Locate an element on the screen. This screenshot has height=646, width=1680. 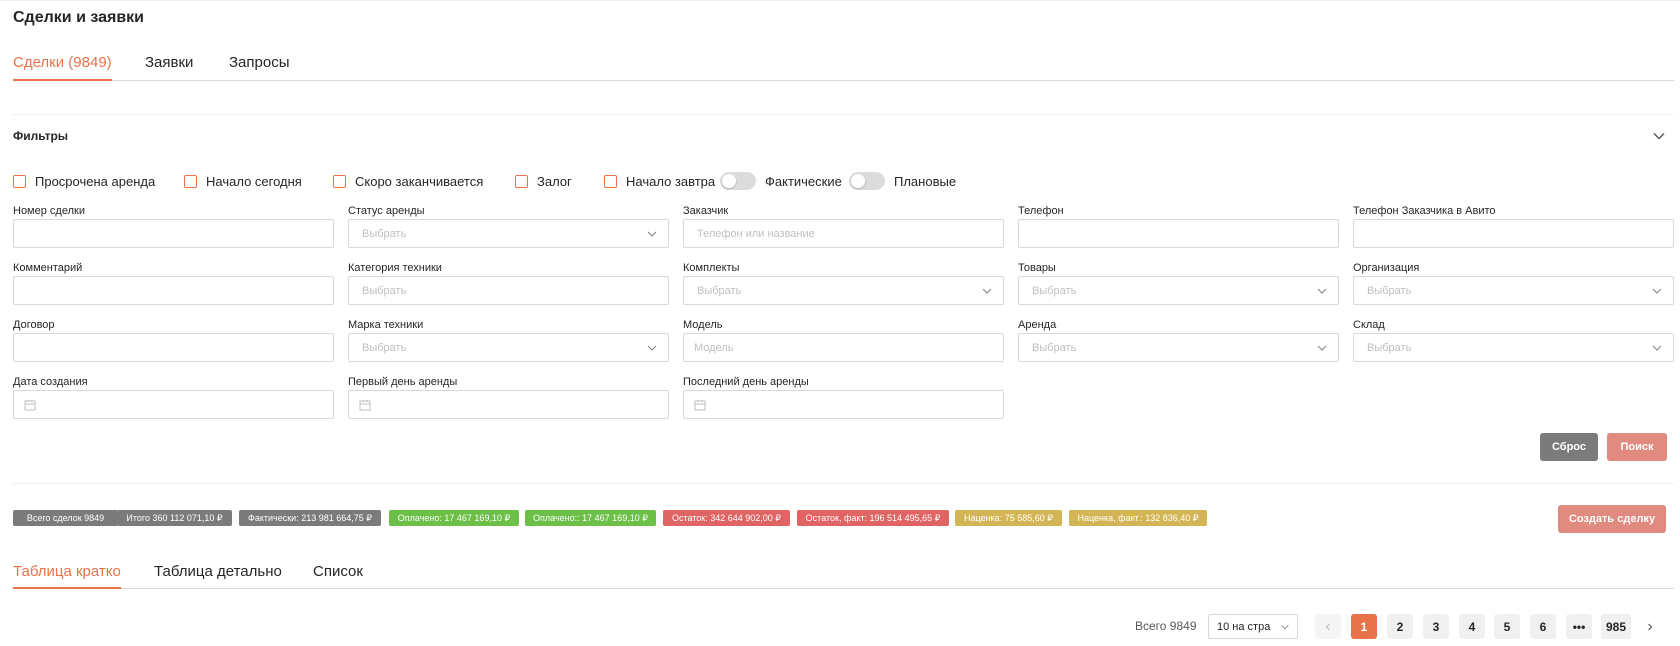
customer-input: Телефон или название is located at coordinates (843, 233).